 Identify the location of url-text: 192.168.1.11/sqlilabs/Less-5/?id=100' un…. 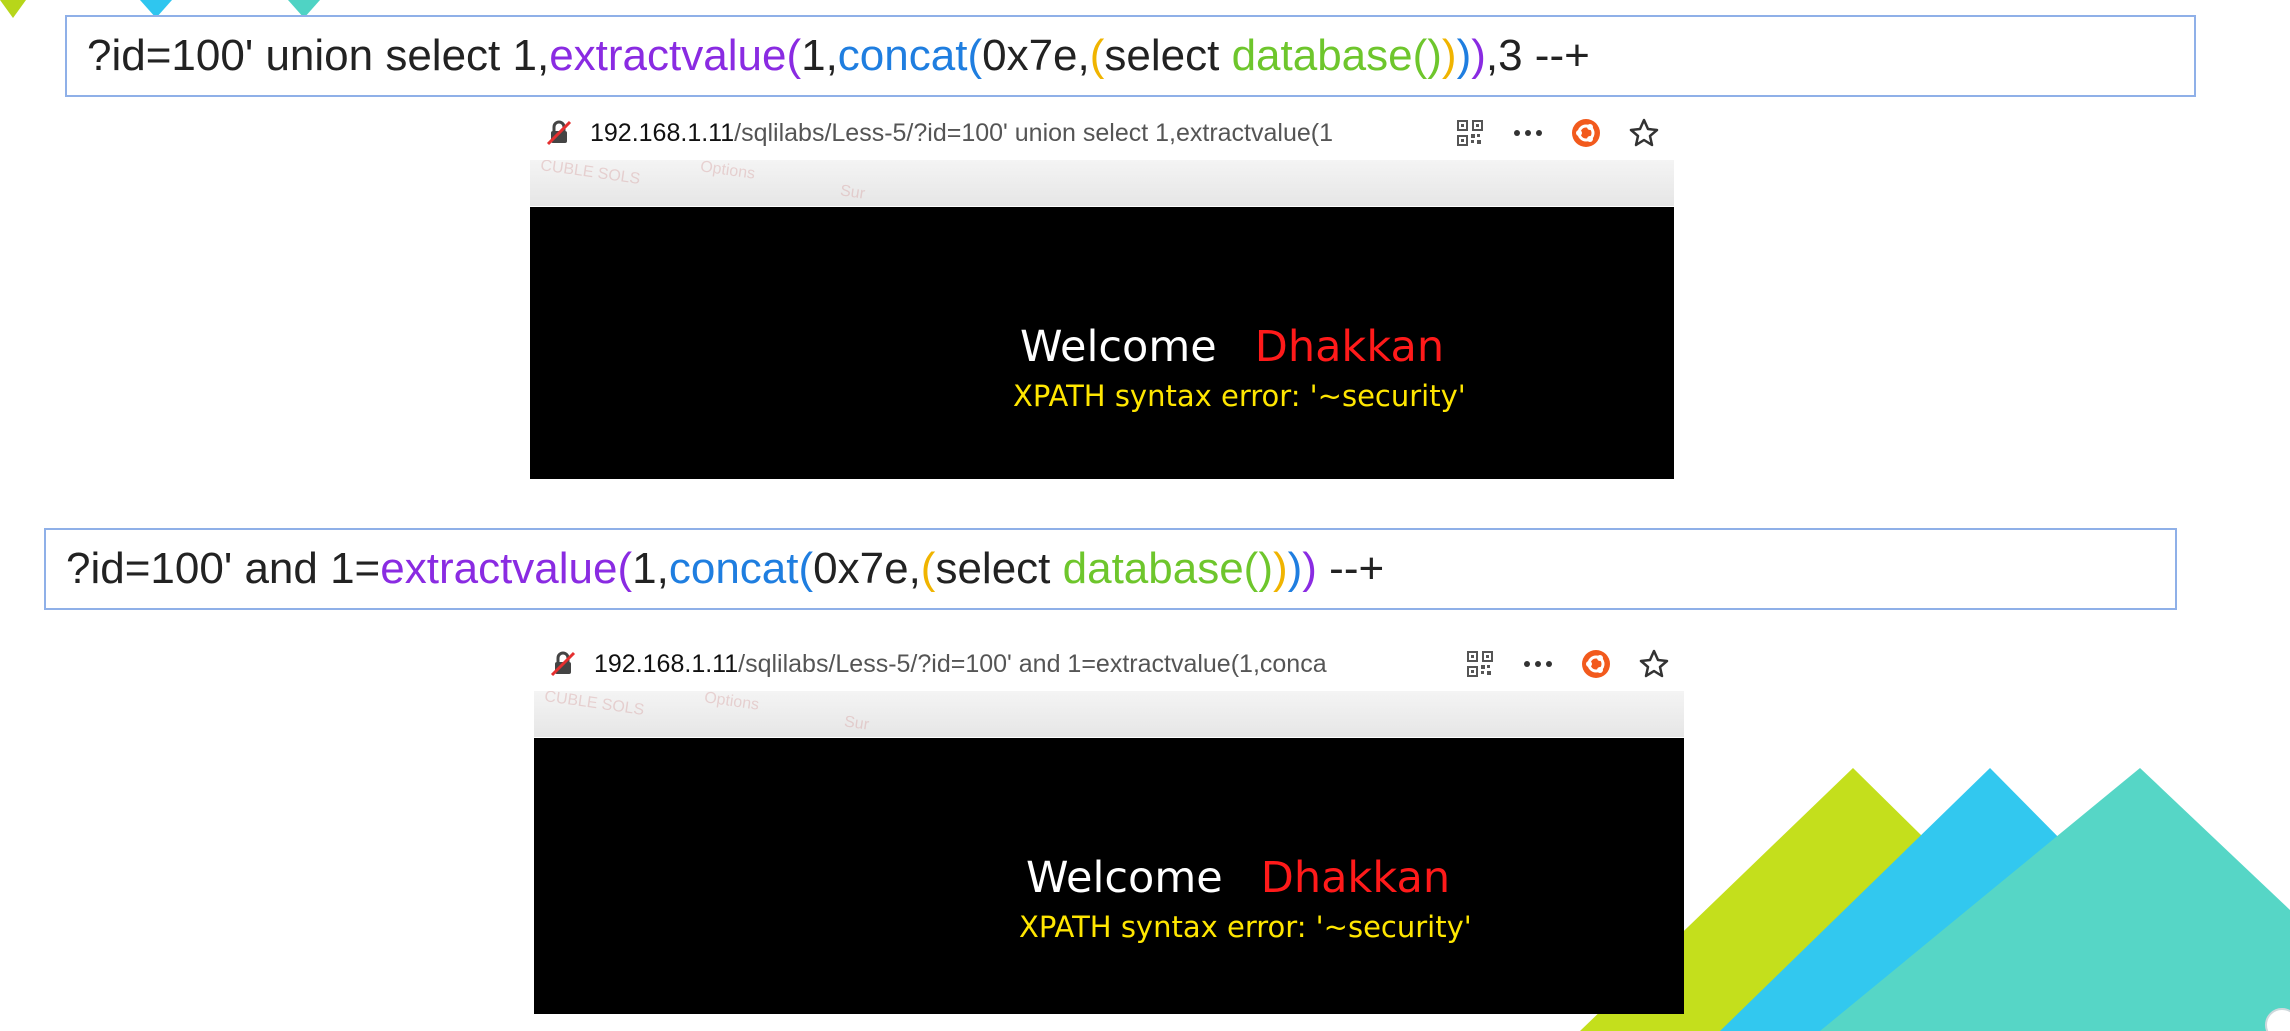
(1015, 133).